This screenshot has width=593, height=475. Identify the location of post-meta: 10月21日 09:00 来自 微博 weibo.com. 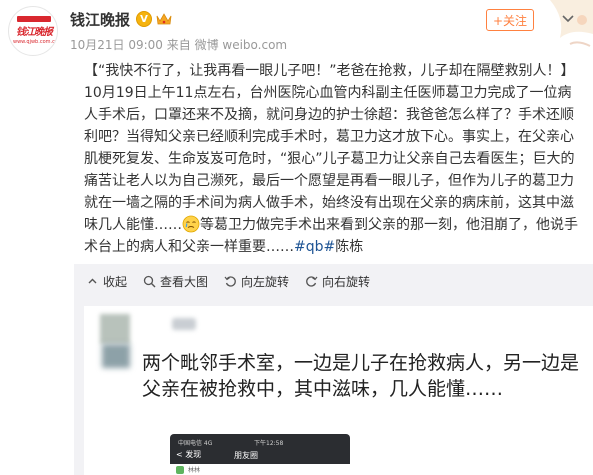
(179, 45).